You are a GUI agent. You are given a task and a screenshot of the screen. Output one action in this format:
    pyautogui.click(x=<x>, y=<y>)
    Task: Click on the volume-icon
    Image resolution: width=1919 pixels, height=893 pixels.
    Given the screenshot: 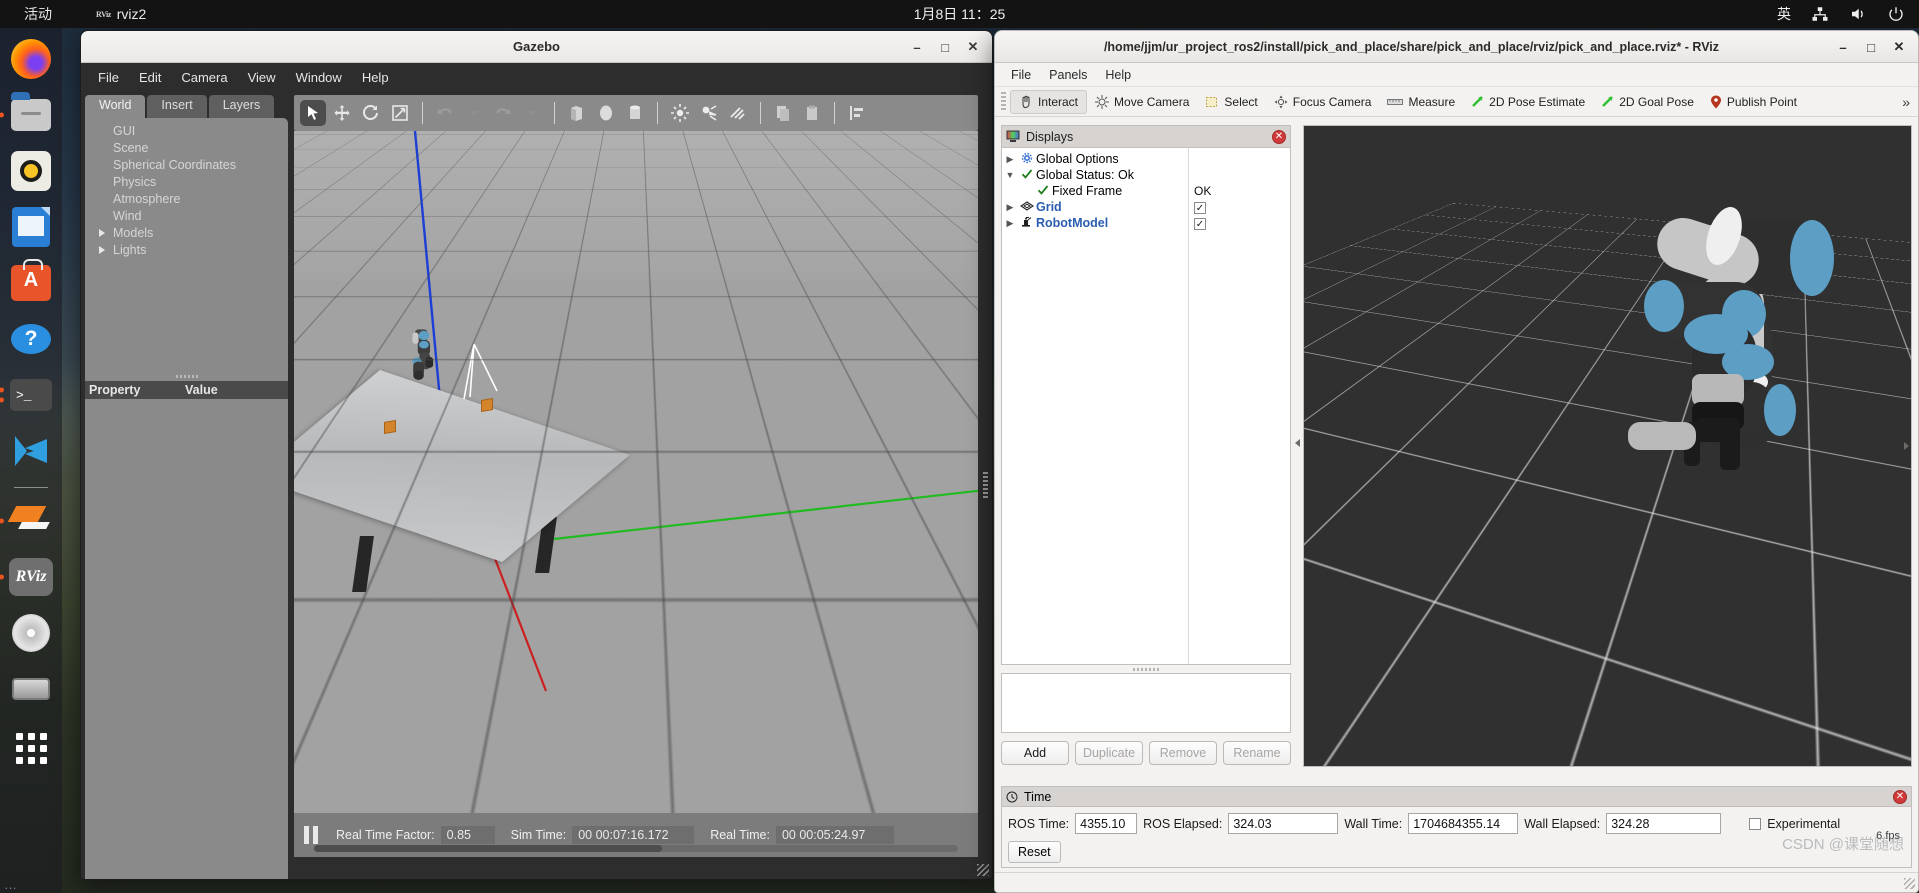 What is the action you would take?
    pyautogui.click(x=1858, y=14)
    